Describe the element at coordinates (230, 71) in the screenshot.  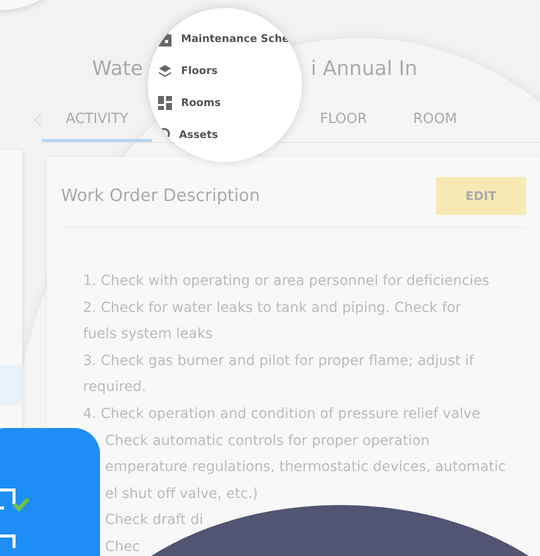
I see `menu-item: Floors` at that location.